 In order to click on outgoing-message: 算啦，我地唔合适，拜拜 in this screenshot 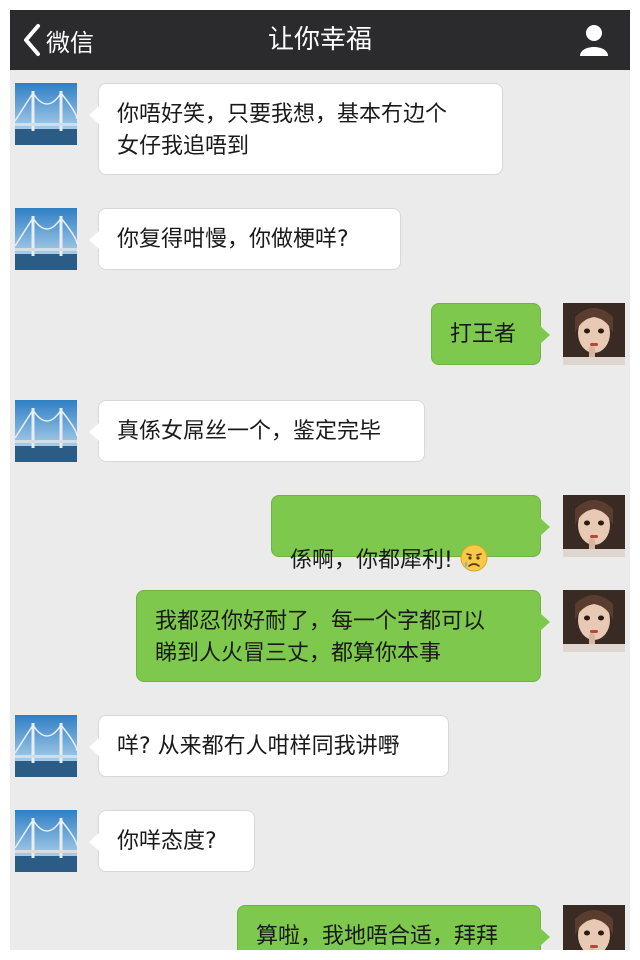, I will do `click(393, 927)`.